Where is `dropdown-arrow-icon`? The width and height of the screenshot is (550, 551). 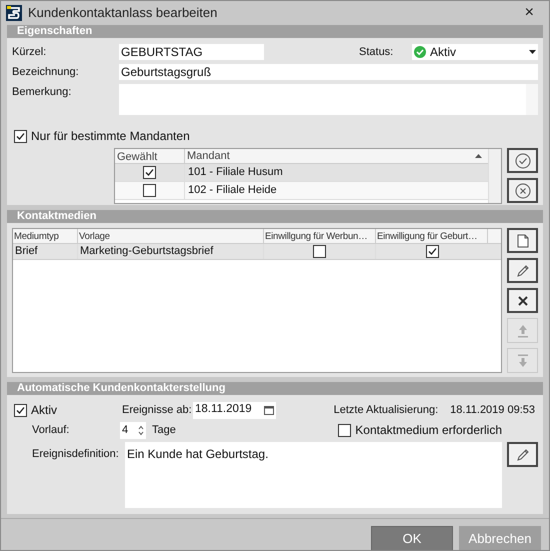 dropdown-arrow-icon is located at coordinates (532, 52).